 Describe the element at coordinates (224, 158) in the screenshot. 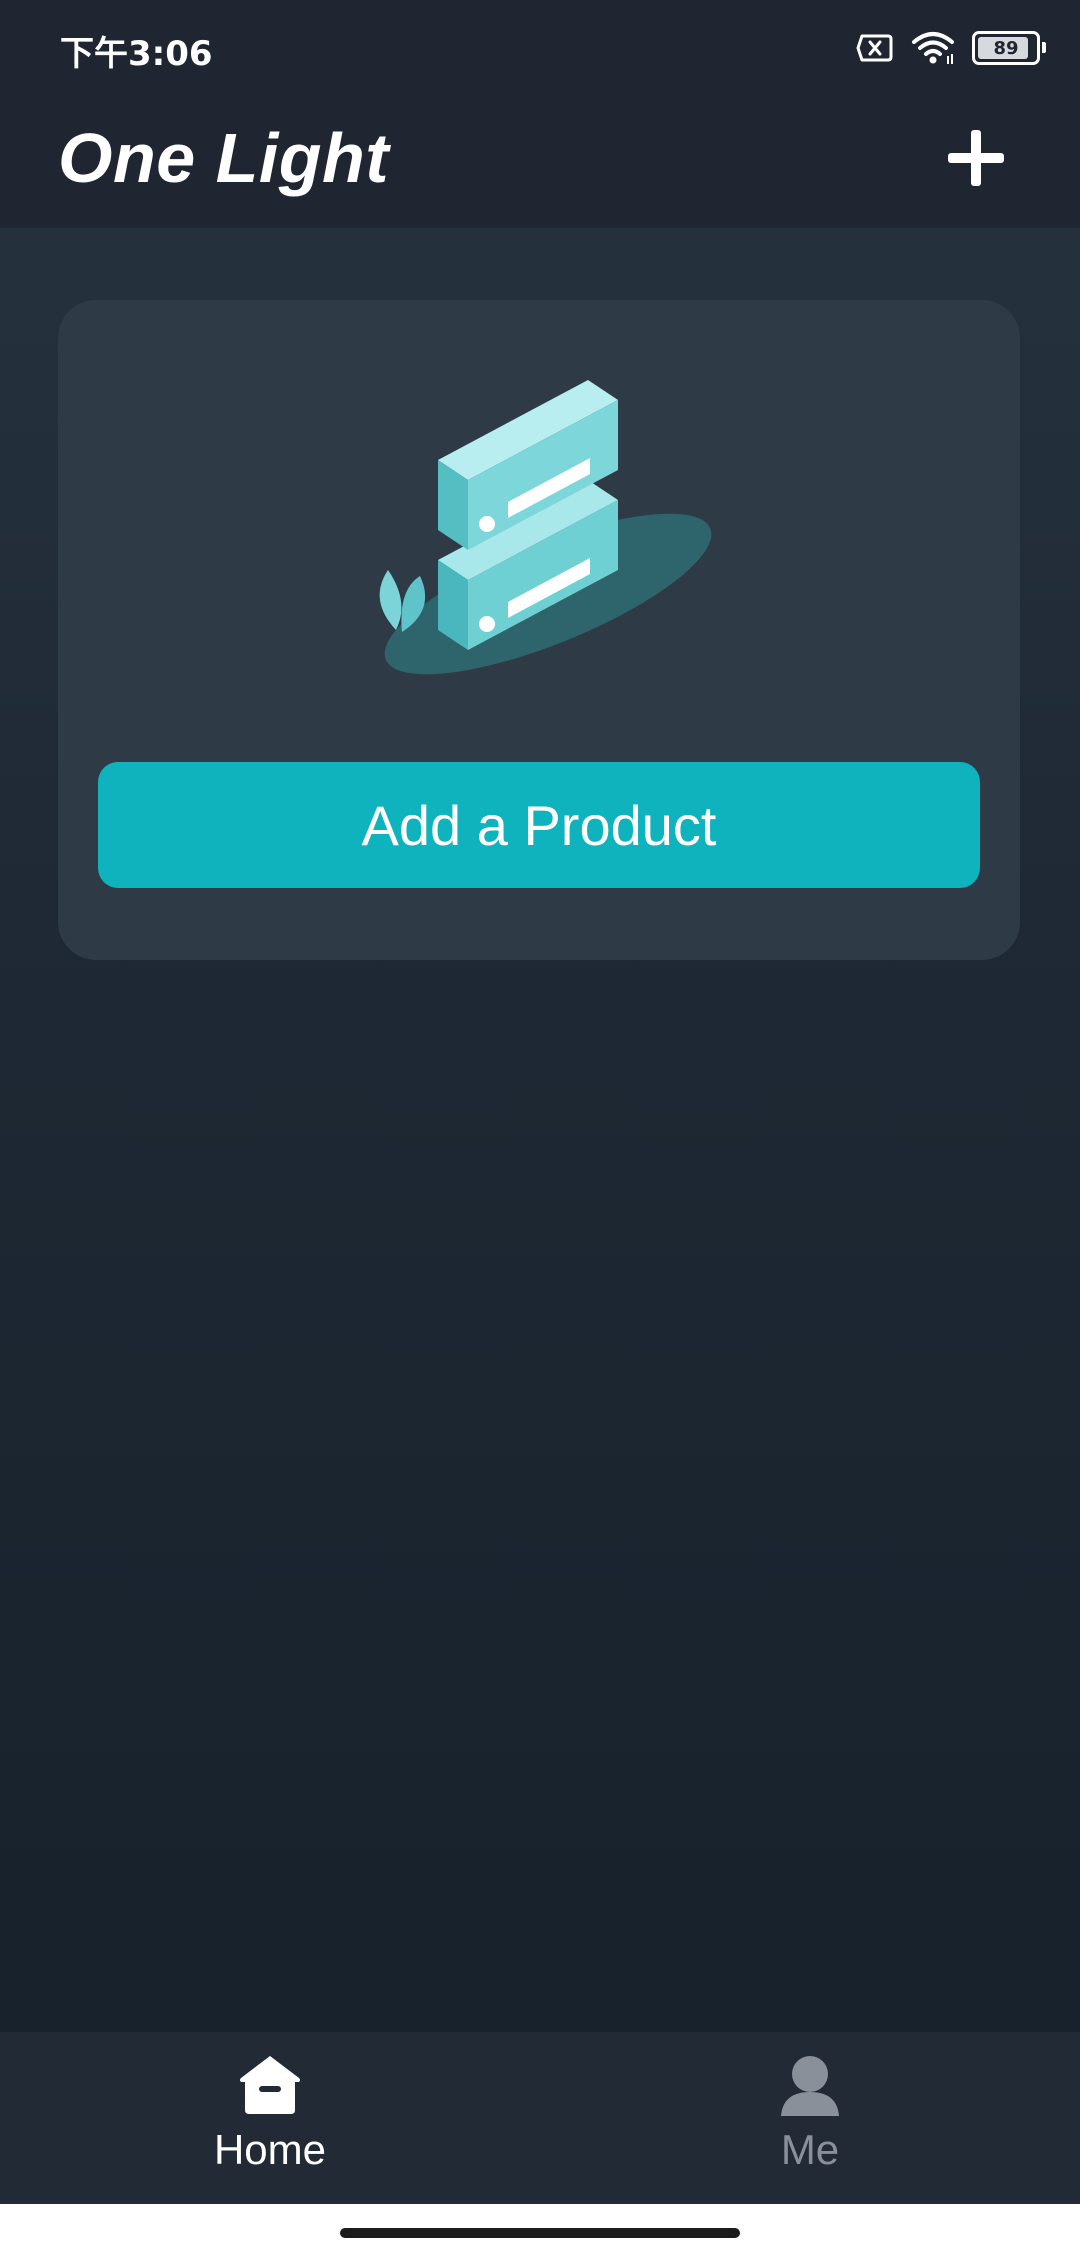

I see `app-title: One Light` at that location.